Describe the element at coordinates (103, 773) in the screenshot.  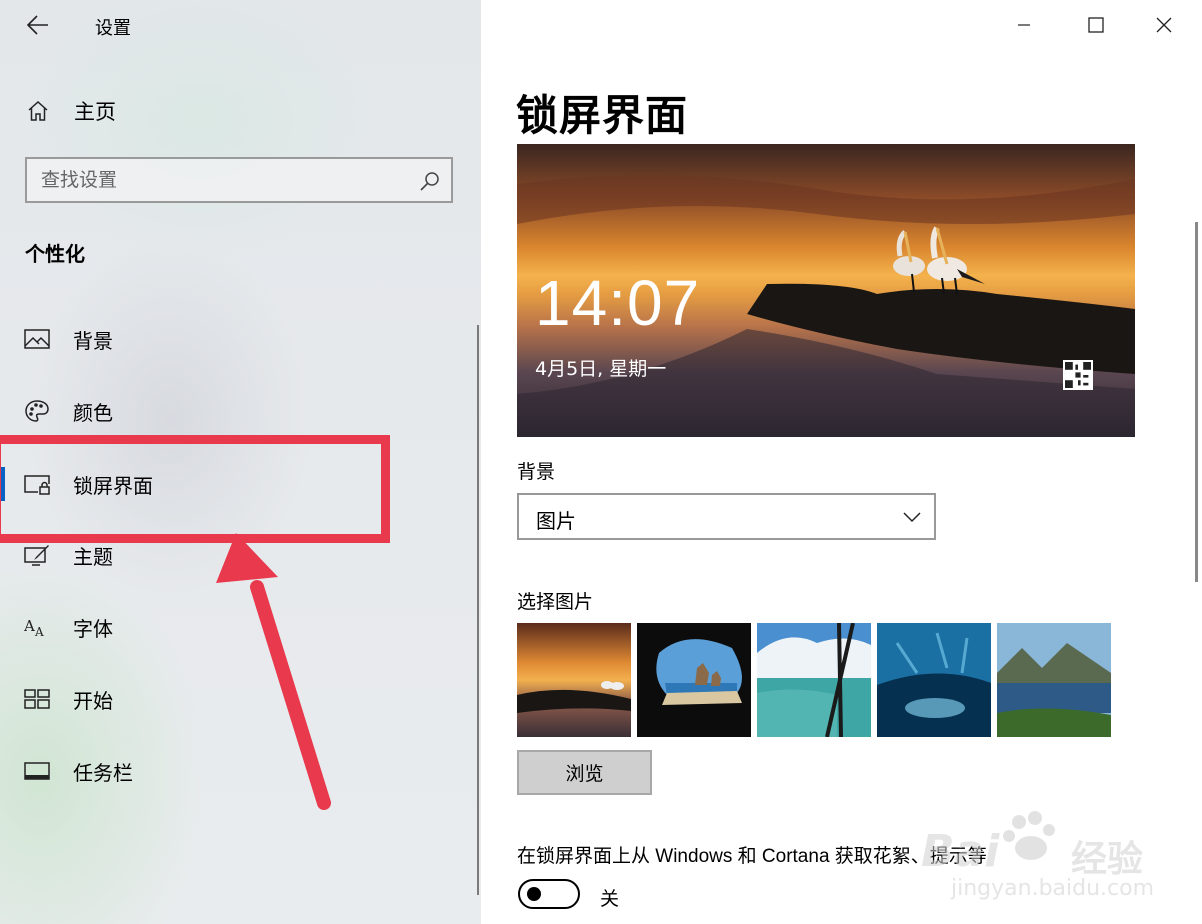
I see `sidebar-item-label: 任务栏` at that location.